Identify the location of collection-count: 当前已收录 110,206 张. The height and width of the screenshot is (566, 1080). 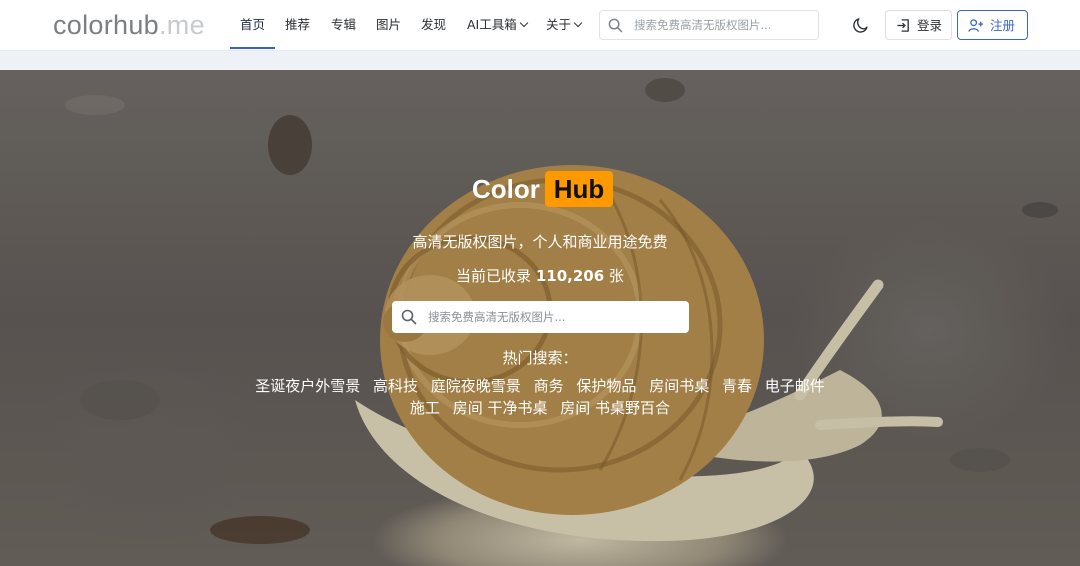
(540, 276).